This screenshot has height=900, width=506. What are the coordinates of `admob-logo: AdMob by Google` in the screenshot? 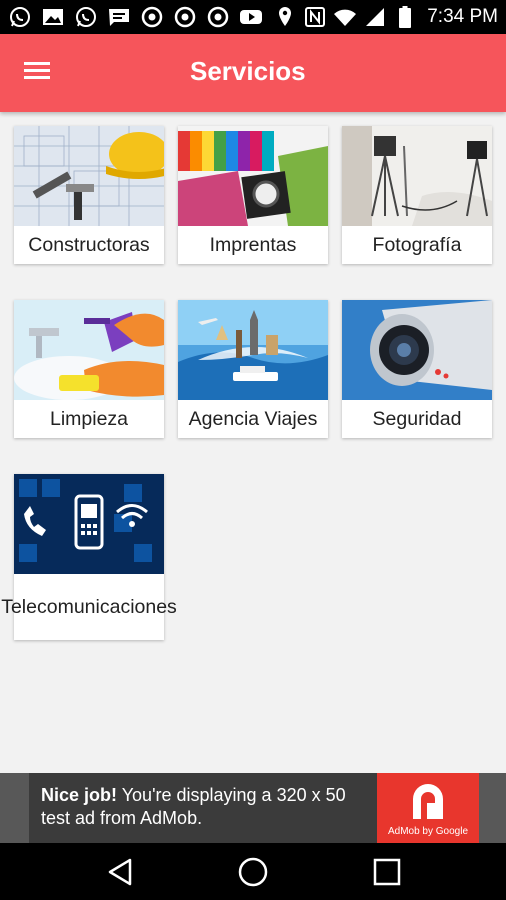 It's located at (428, 808).